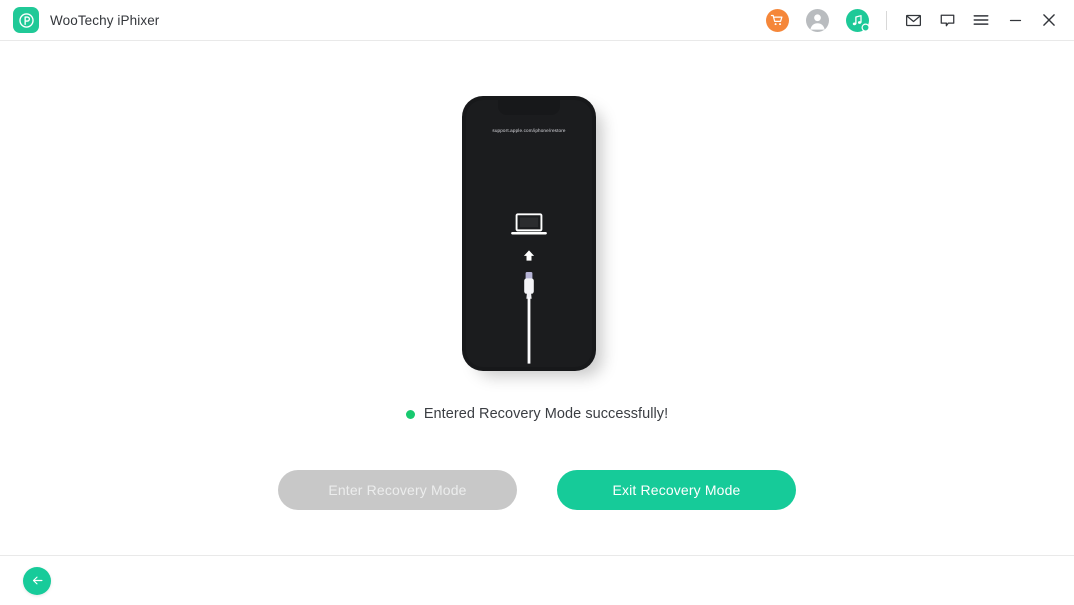  I want to click on mail-button, so click(913, 20).